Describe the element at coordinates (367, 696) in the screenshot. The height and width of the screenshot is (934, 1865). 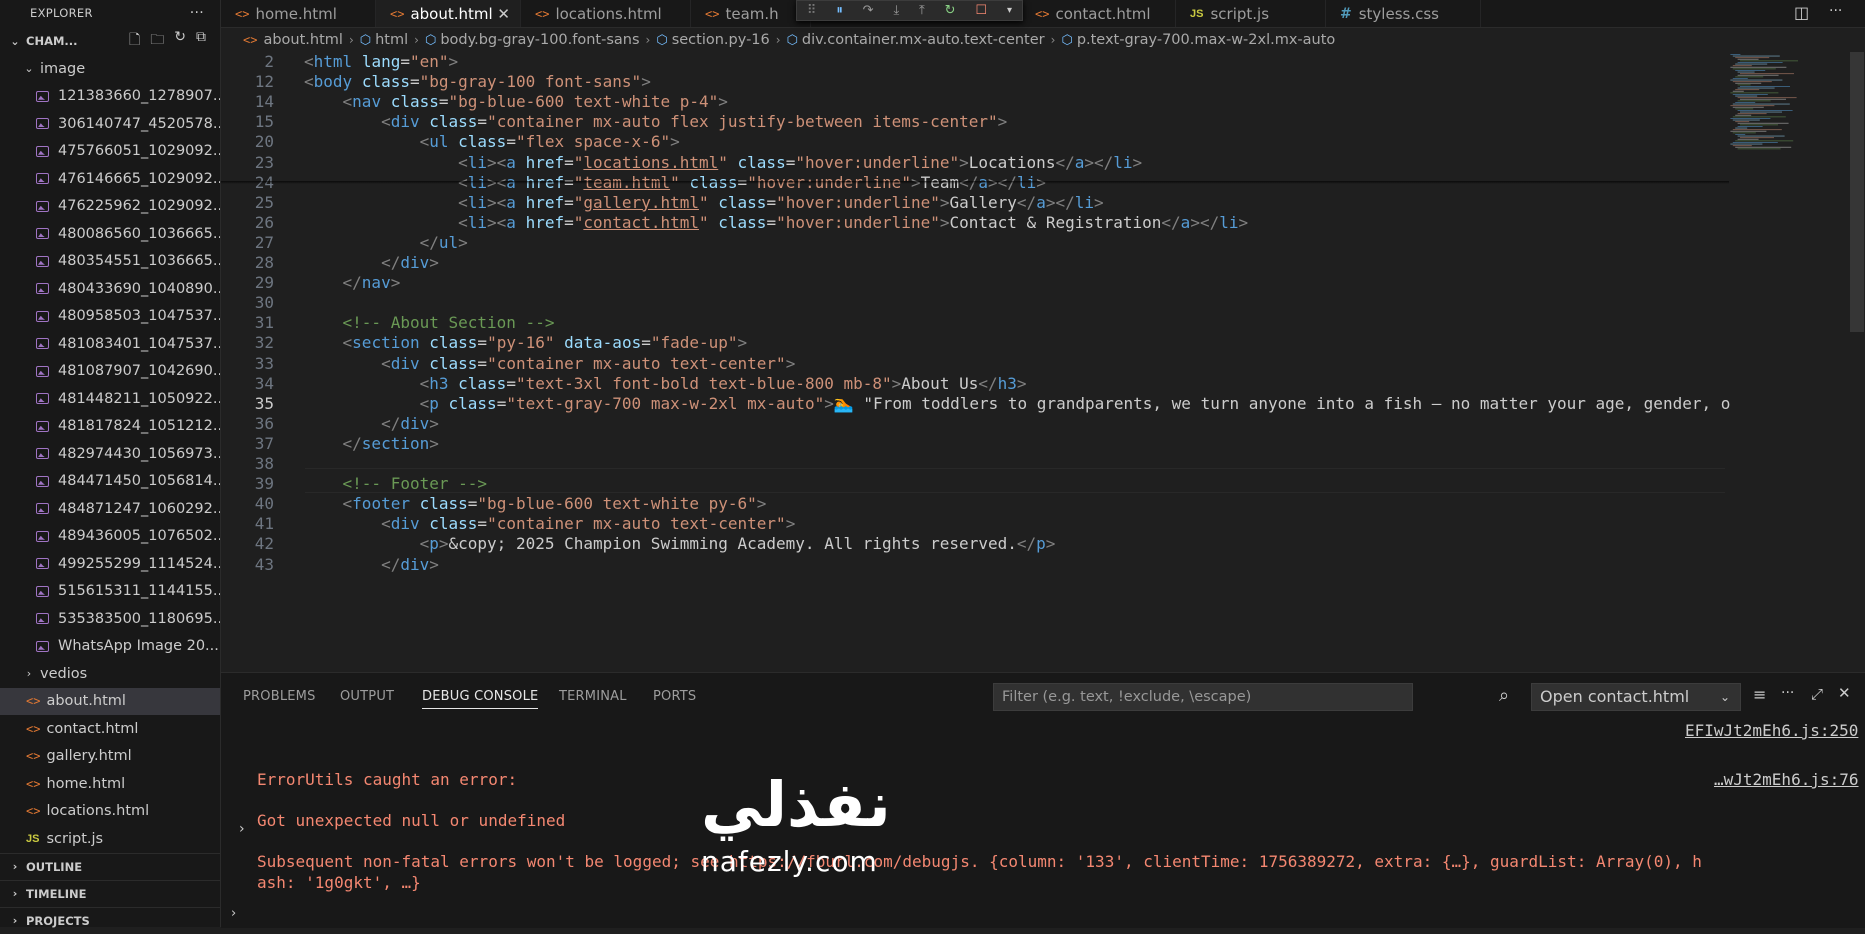
I see `tab-output: OUTPUT` at that location.